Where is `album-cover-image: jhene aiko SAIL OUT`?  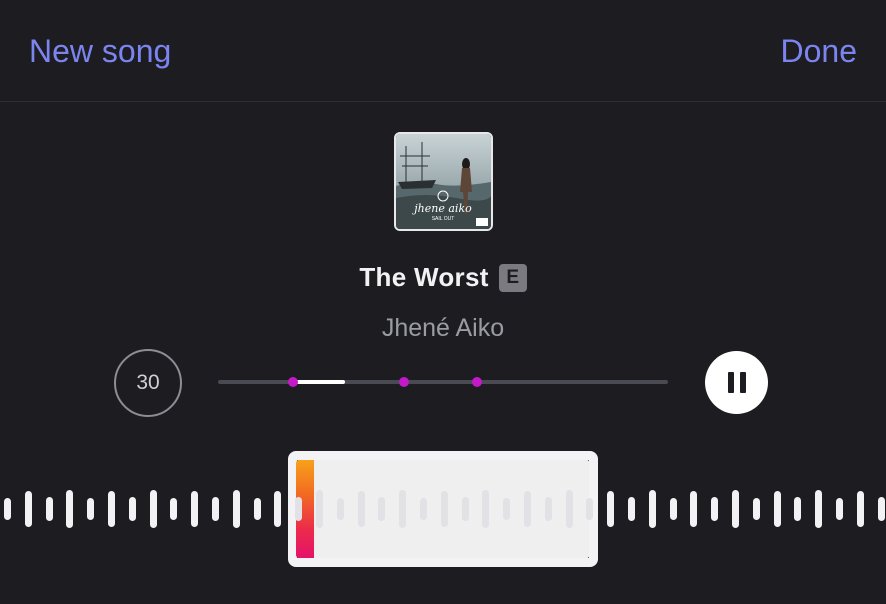
album-cover-image: jhene aiko SAIL OUT is located at coordinates (443, 181).